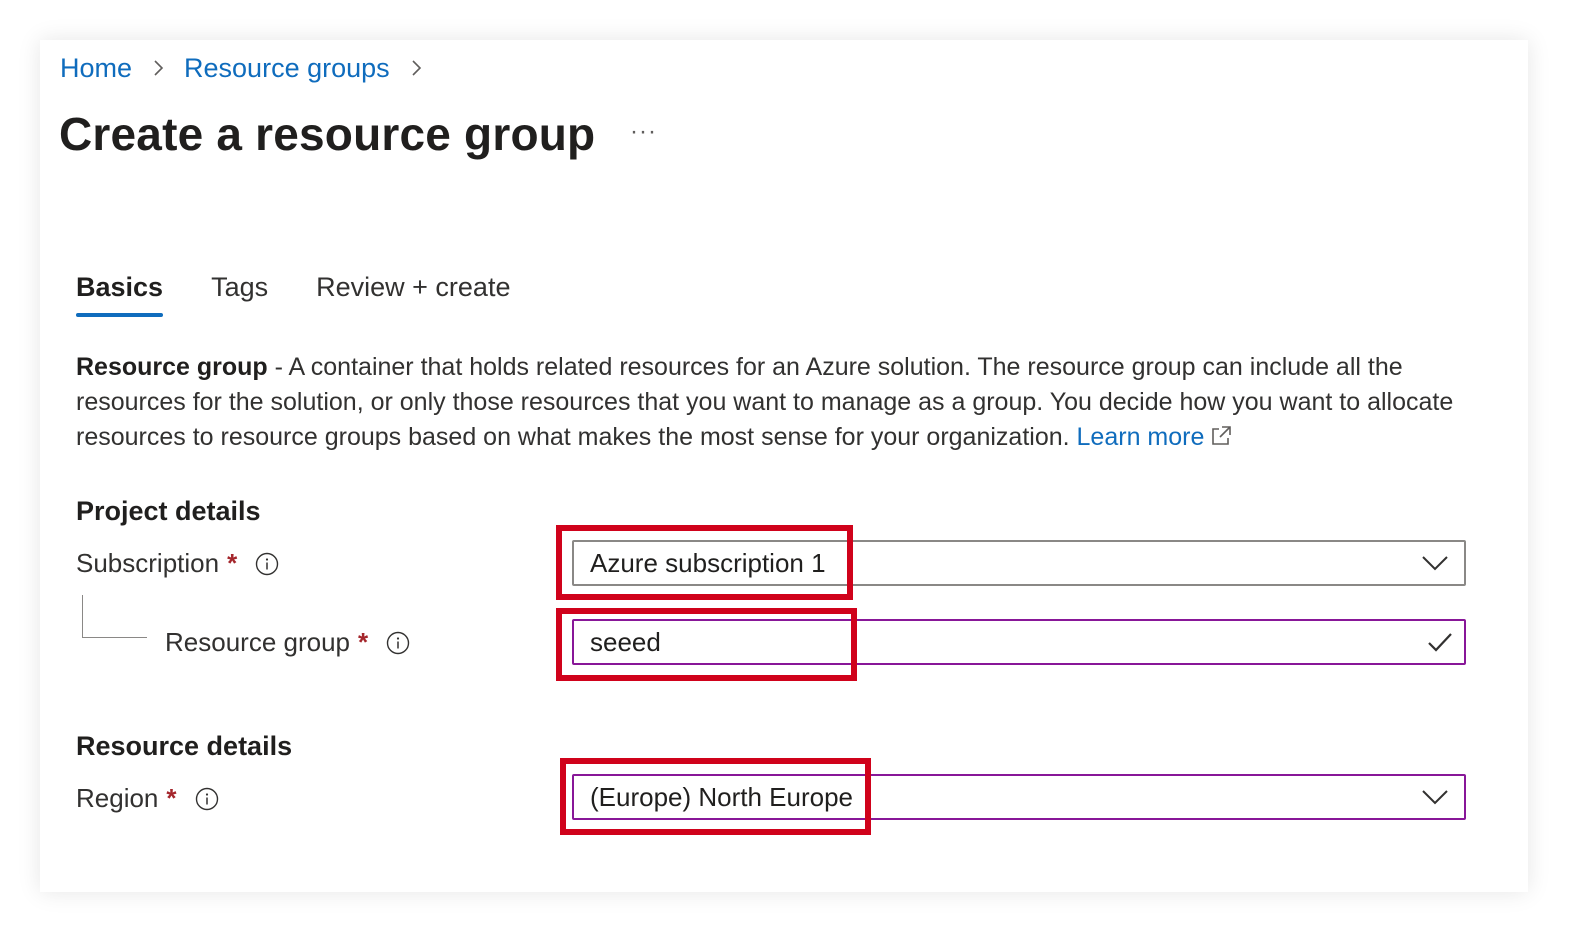  I want to click on resource-group-input: seeed, so click(1019, 642).